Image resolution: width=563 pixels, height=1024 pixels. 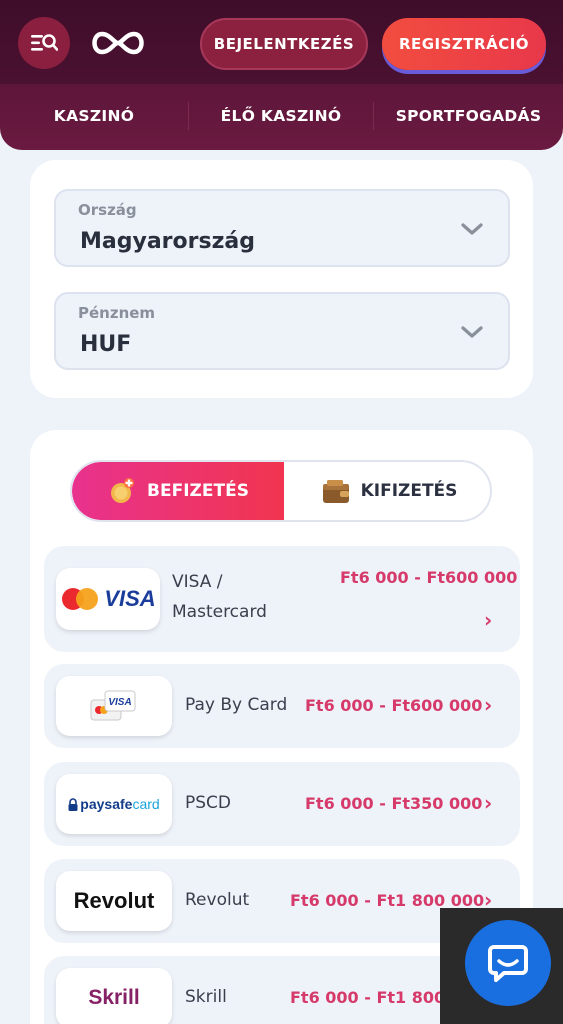 I want to click on payment-method-row: paysafe card PSCD Ft6 000 - Ft350 000 ›, so click(x=282, y=804).